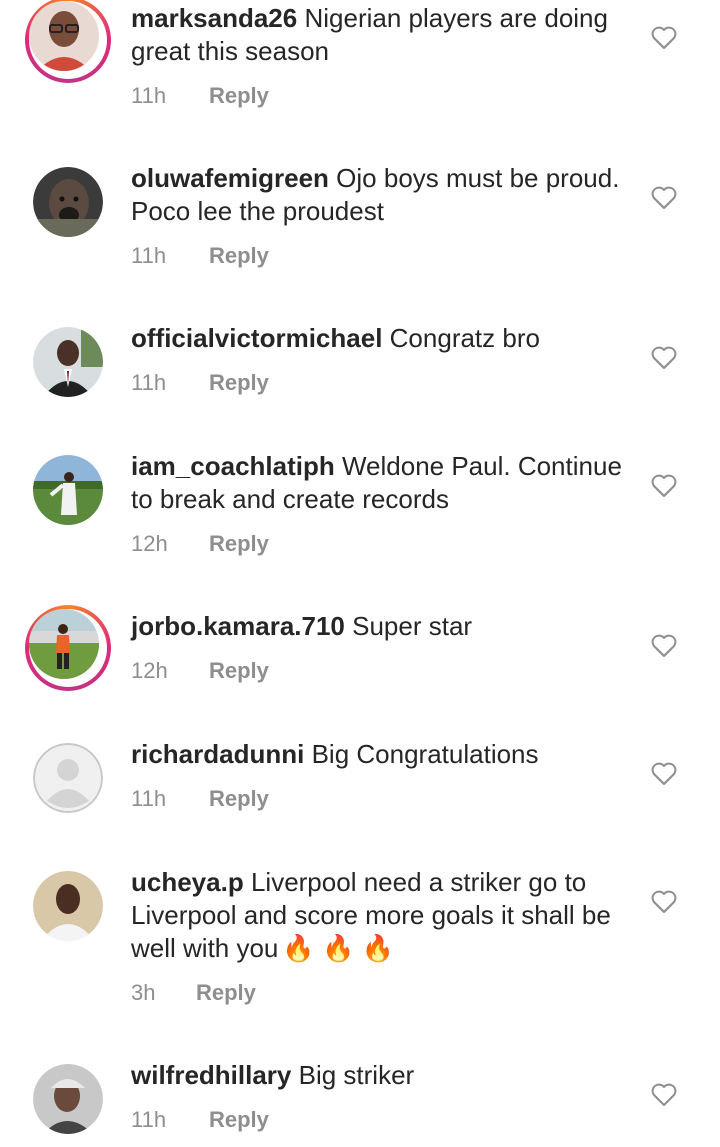  I want to click on default-avatar-icon, so click(68, 778).